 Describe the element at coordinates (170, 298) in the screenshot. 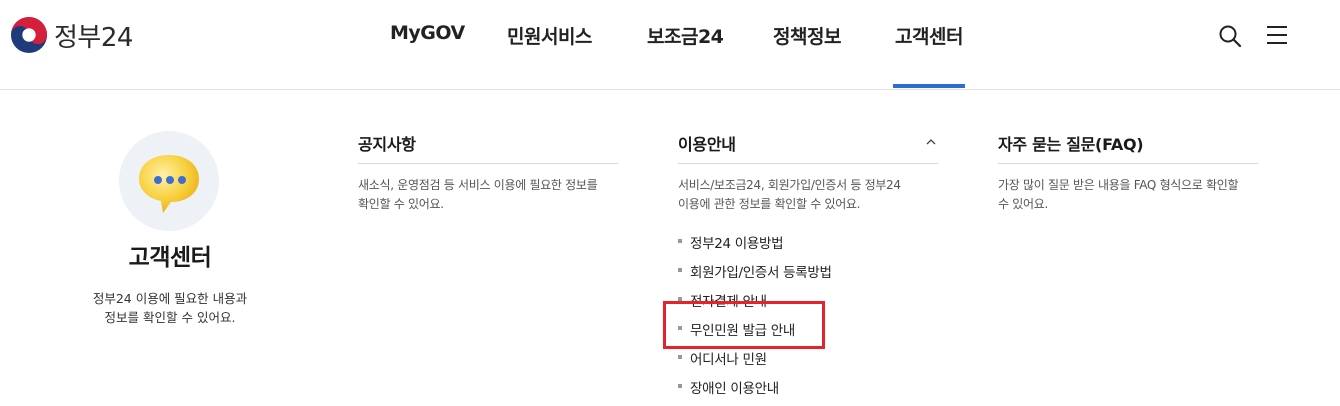

I see `section-description-line: 정부24 이용에 필요한 내용과` at that location.